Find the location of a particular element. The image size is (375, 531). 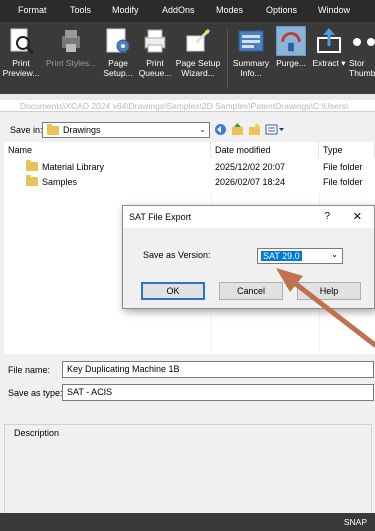

annotation-arrow is located at coordinates (325, 308).